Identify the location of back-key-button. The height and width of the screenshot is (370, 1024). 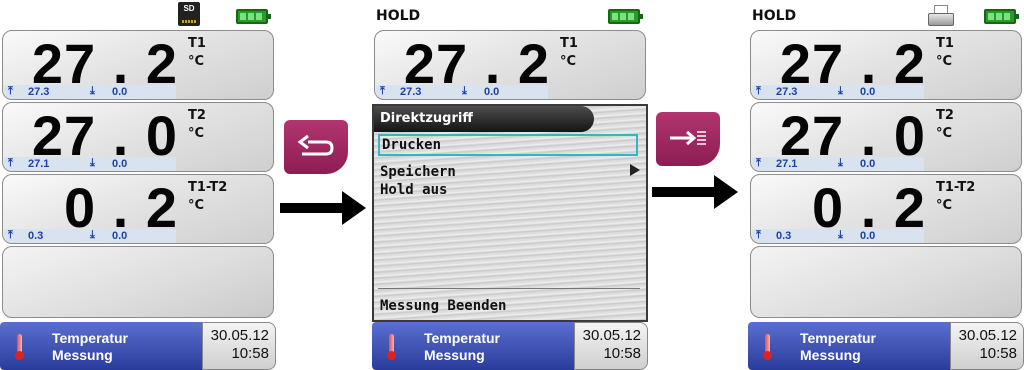
(316, 147).